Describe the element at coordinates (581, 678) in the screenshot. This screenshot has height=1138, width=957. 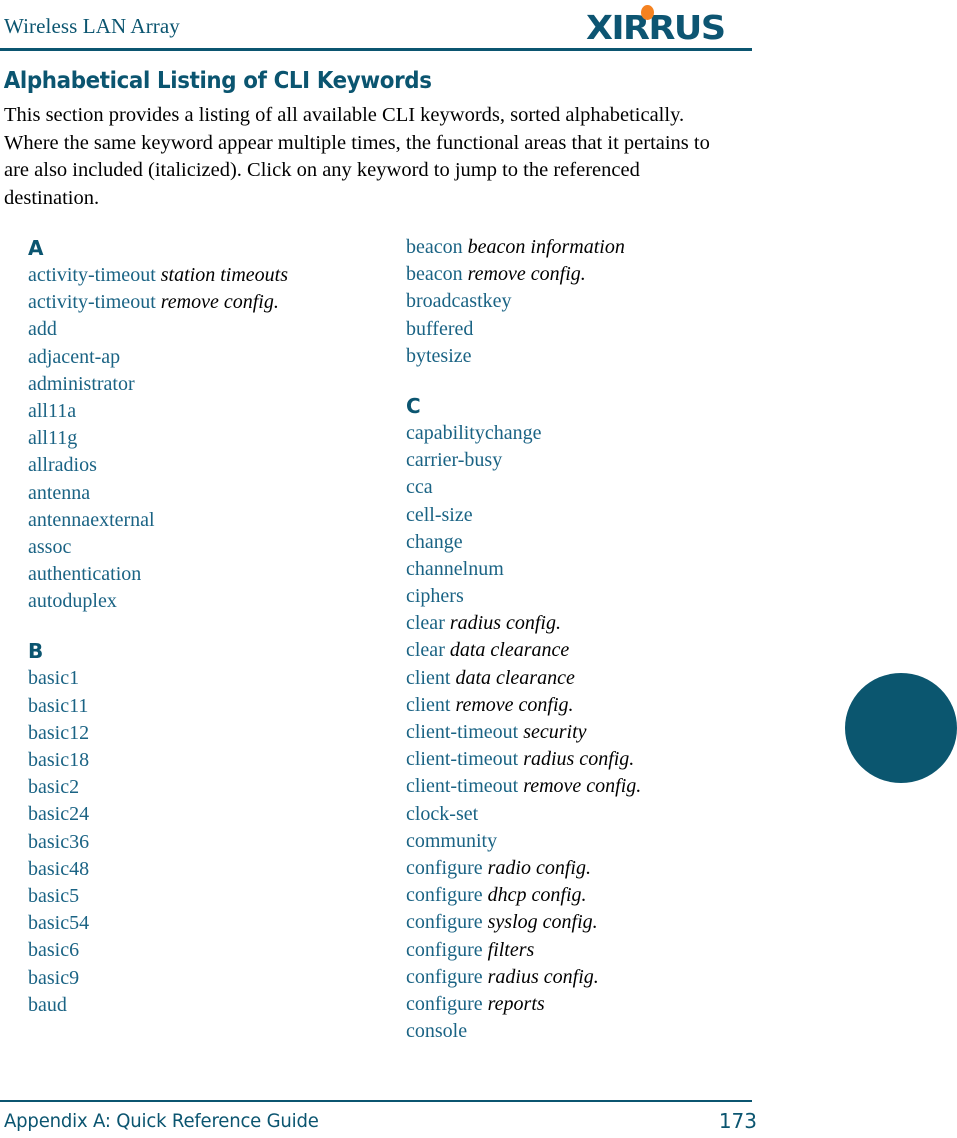
I see `keyword-link: client data clearance` at that location.